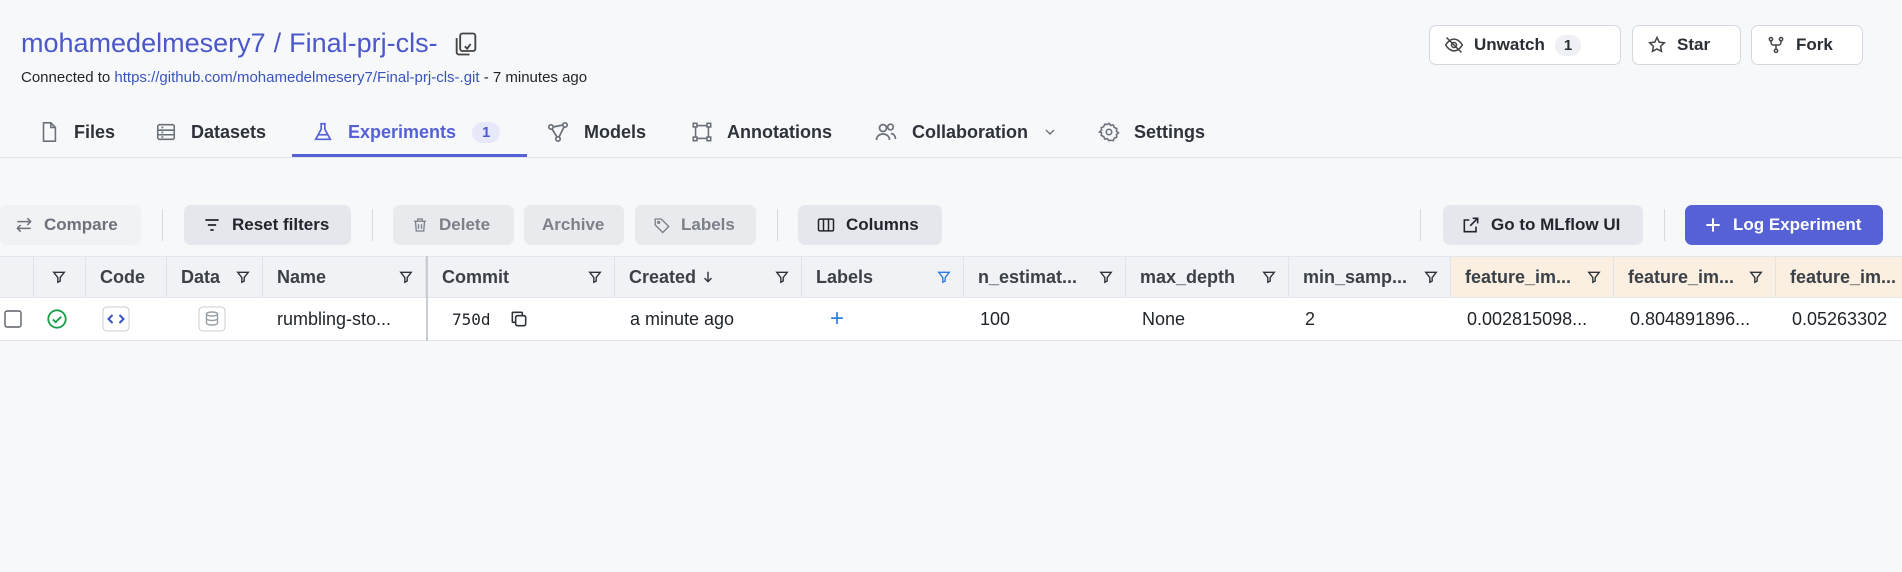  What do you see at coordinates (883, 319) in the screenshot?
I see `add-label-button: +` at bounding box center [883, 319].